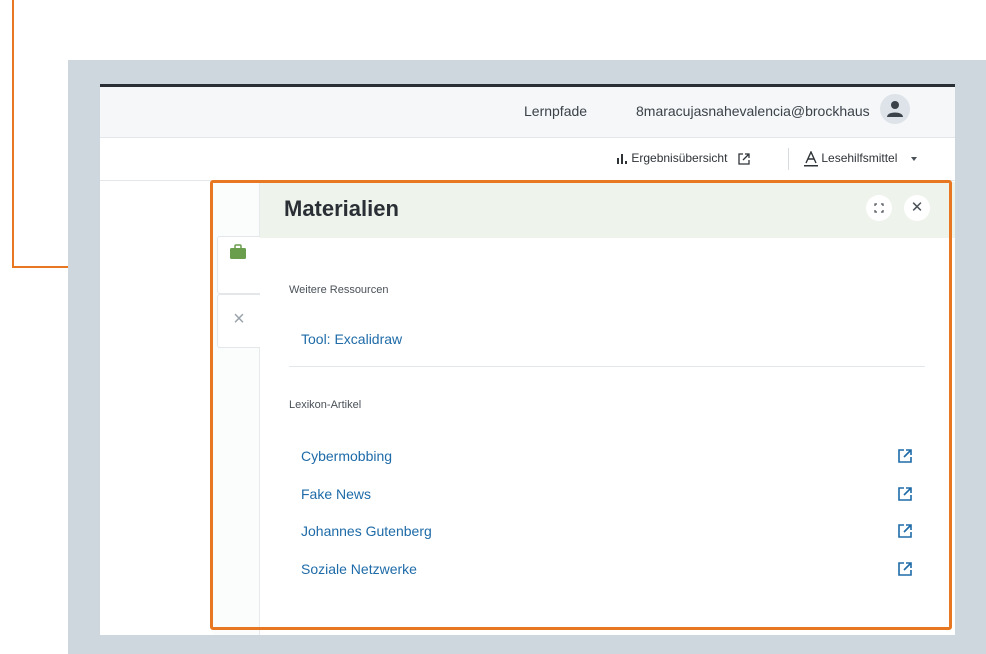 This screenshot has width=986, height=654. What do you see at coordinates (325, 405) in the screenshot?
I see `lexicon-heading: Lexikon-Artikel` at bounding box center [325, 405].